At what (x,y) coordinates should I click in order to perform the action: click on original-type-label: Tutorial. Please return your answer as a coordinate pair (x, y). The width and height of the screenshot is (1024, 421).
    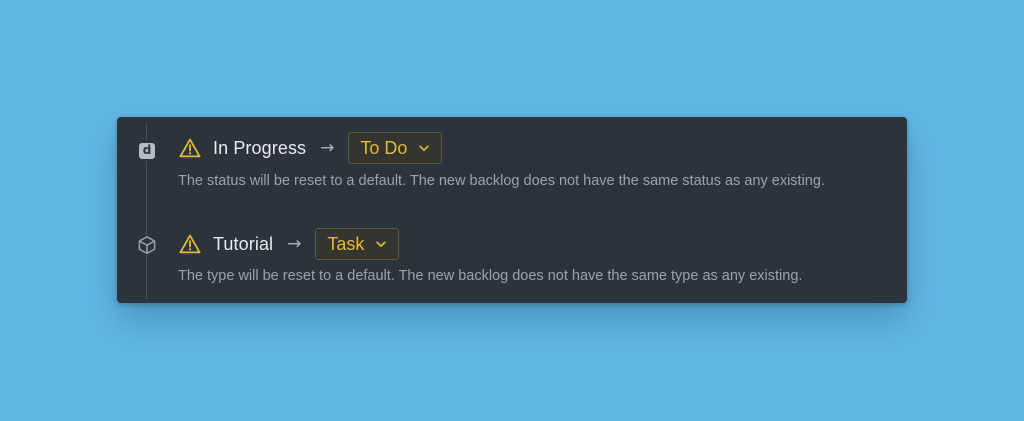
    Looking at the image, I should click on (243, 243).